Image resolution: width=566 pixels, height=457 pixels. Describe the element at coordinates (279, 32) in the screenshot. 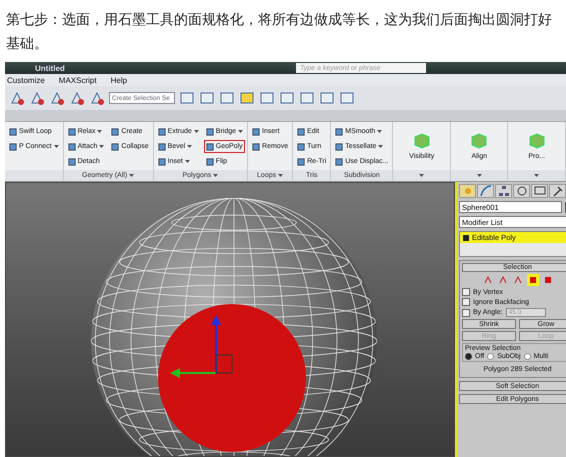

I see `step-caption: 第七步：选面，用石墨工具的面规格化，将所有边做成等长，这为我们后面掏出圆洞打好基础。` at that location.